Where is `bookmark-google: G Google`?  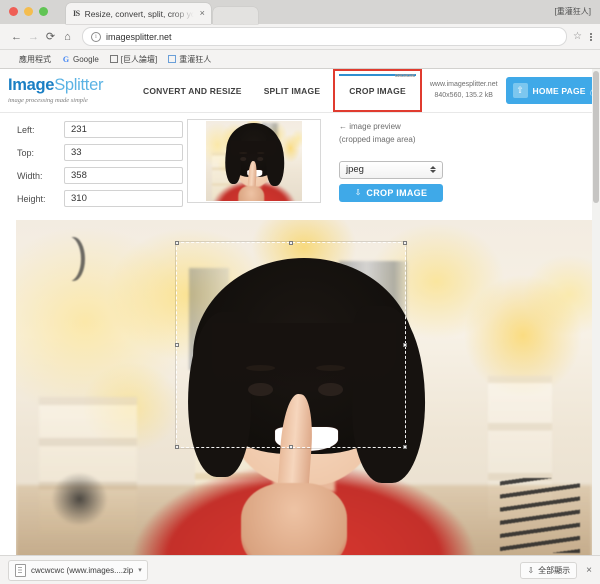 bookmark-google: G Google is located at coordinates (80, 59).